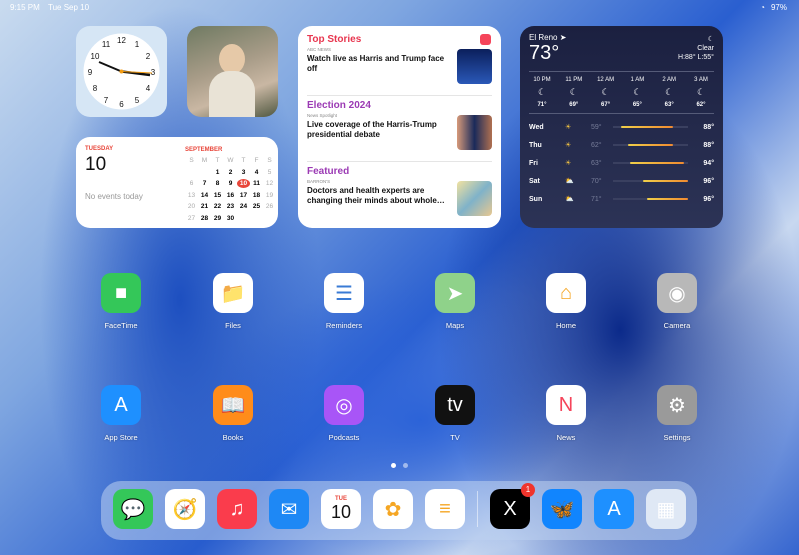 The image size is (799, 555). Describe the element at coordinates (204, 195) in the screenshot. I see `calendar-date: 14` at that location.